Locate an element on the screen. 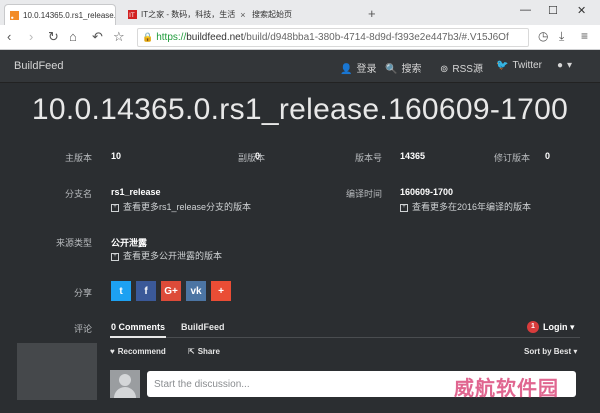 Image resolution: width=600 pixels, height=413 pixels. search-icon: 🔍 is located at coordinates (391, 69).